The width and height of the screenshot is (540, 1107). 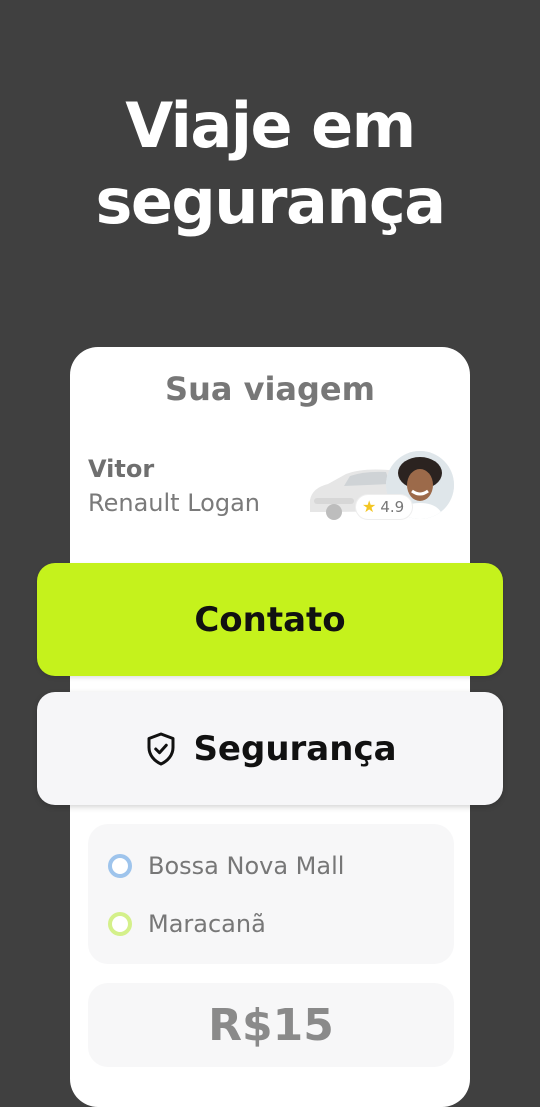 I want to click on headline-line-2: segurança, so click(x=270, y=201).